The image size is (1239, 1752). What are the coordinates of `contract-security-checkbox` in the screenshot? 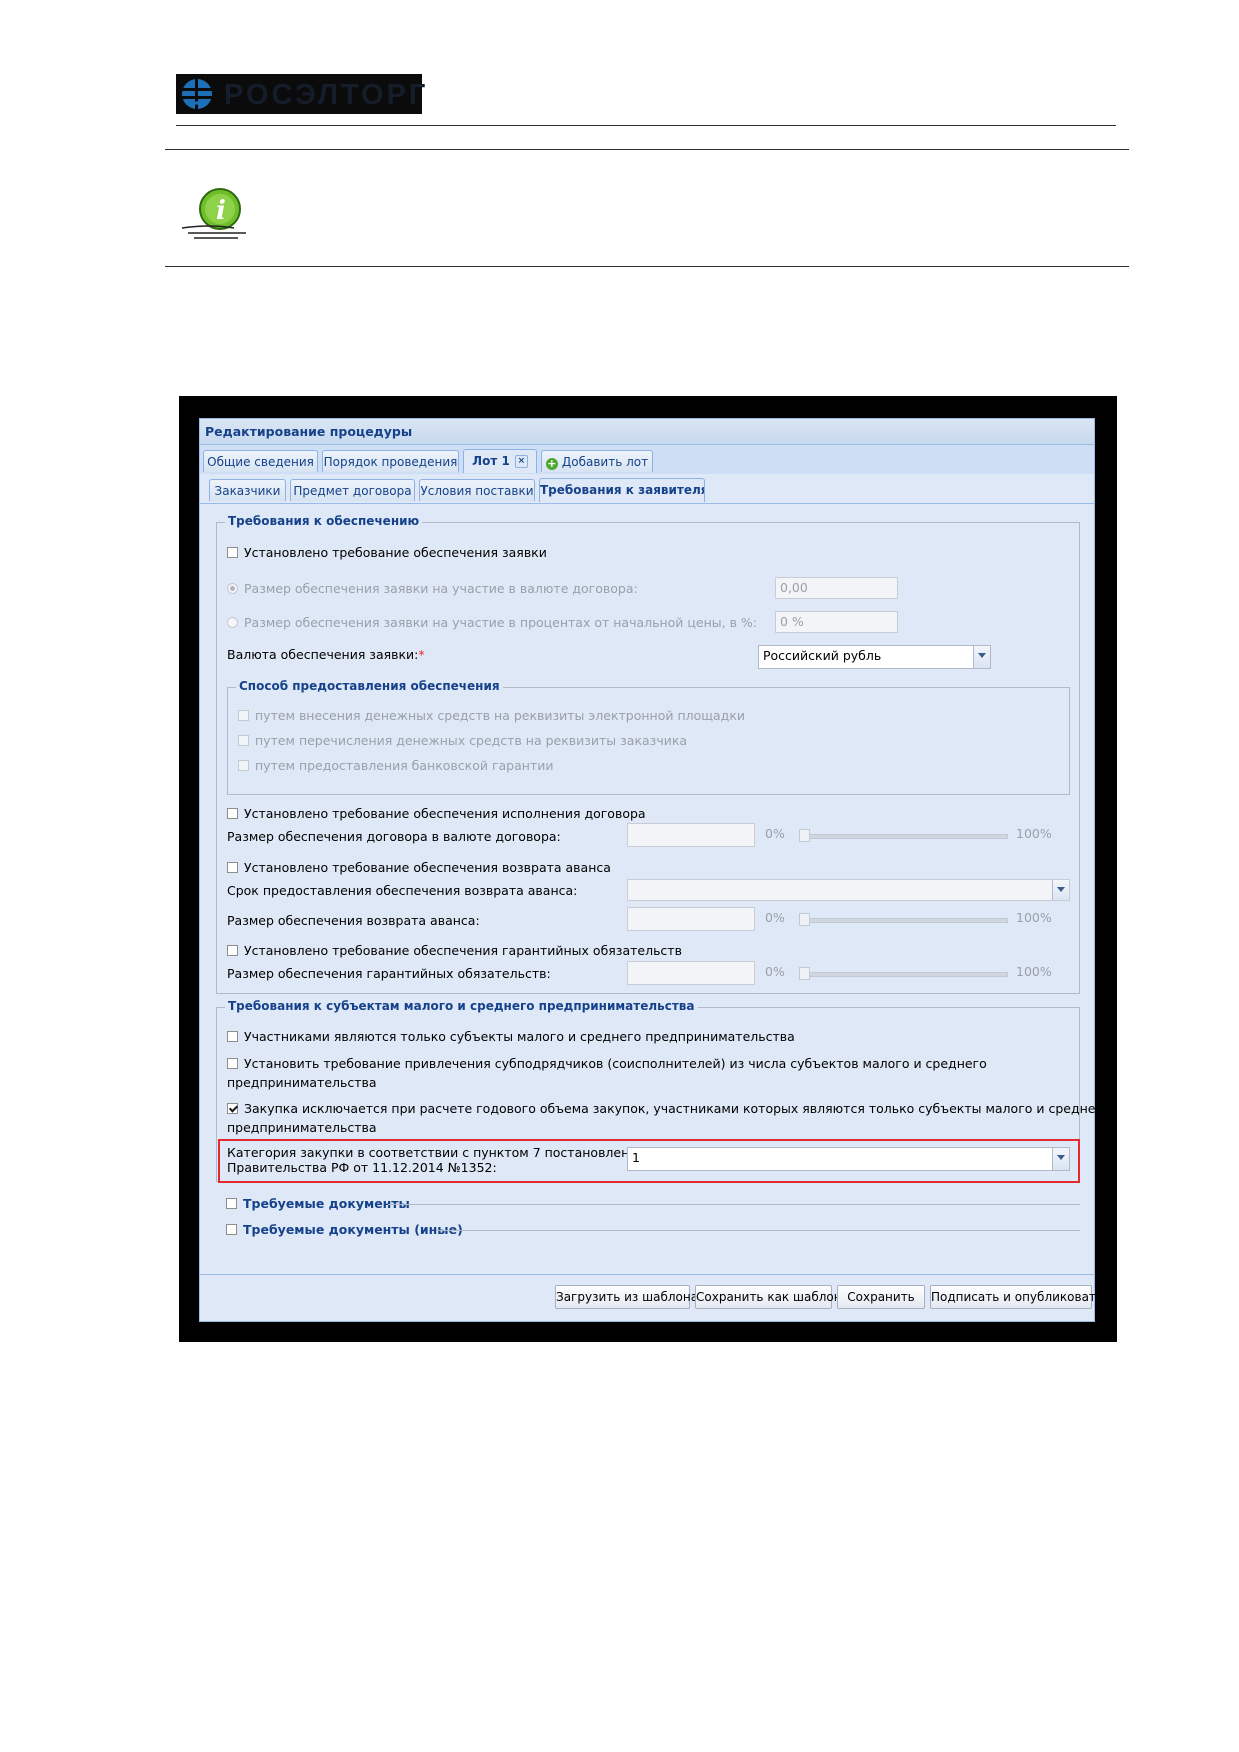 It's located at (232, 813).